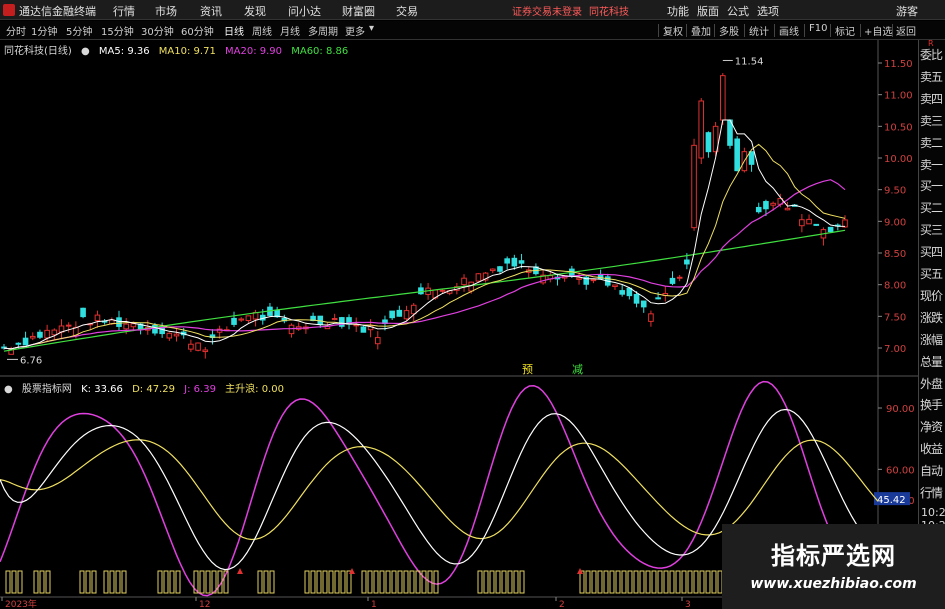 This screenshot has width=945, height=609. What do you see at coordinates (79, 30) in the screenshot?
I see `period-5min: 5分钟` at bounding box center [79, 30].